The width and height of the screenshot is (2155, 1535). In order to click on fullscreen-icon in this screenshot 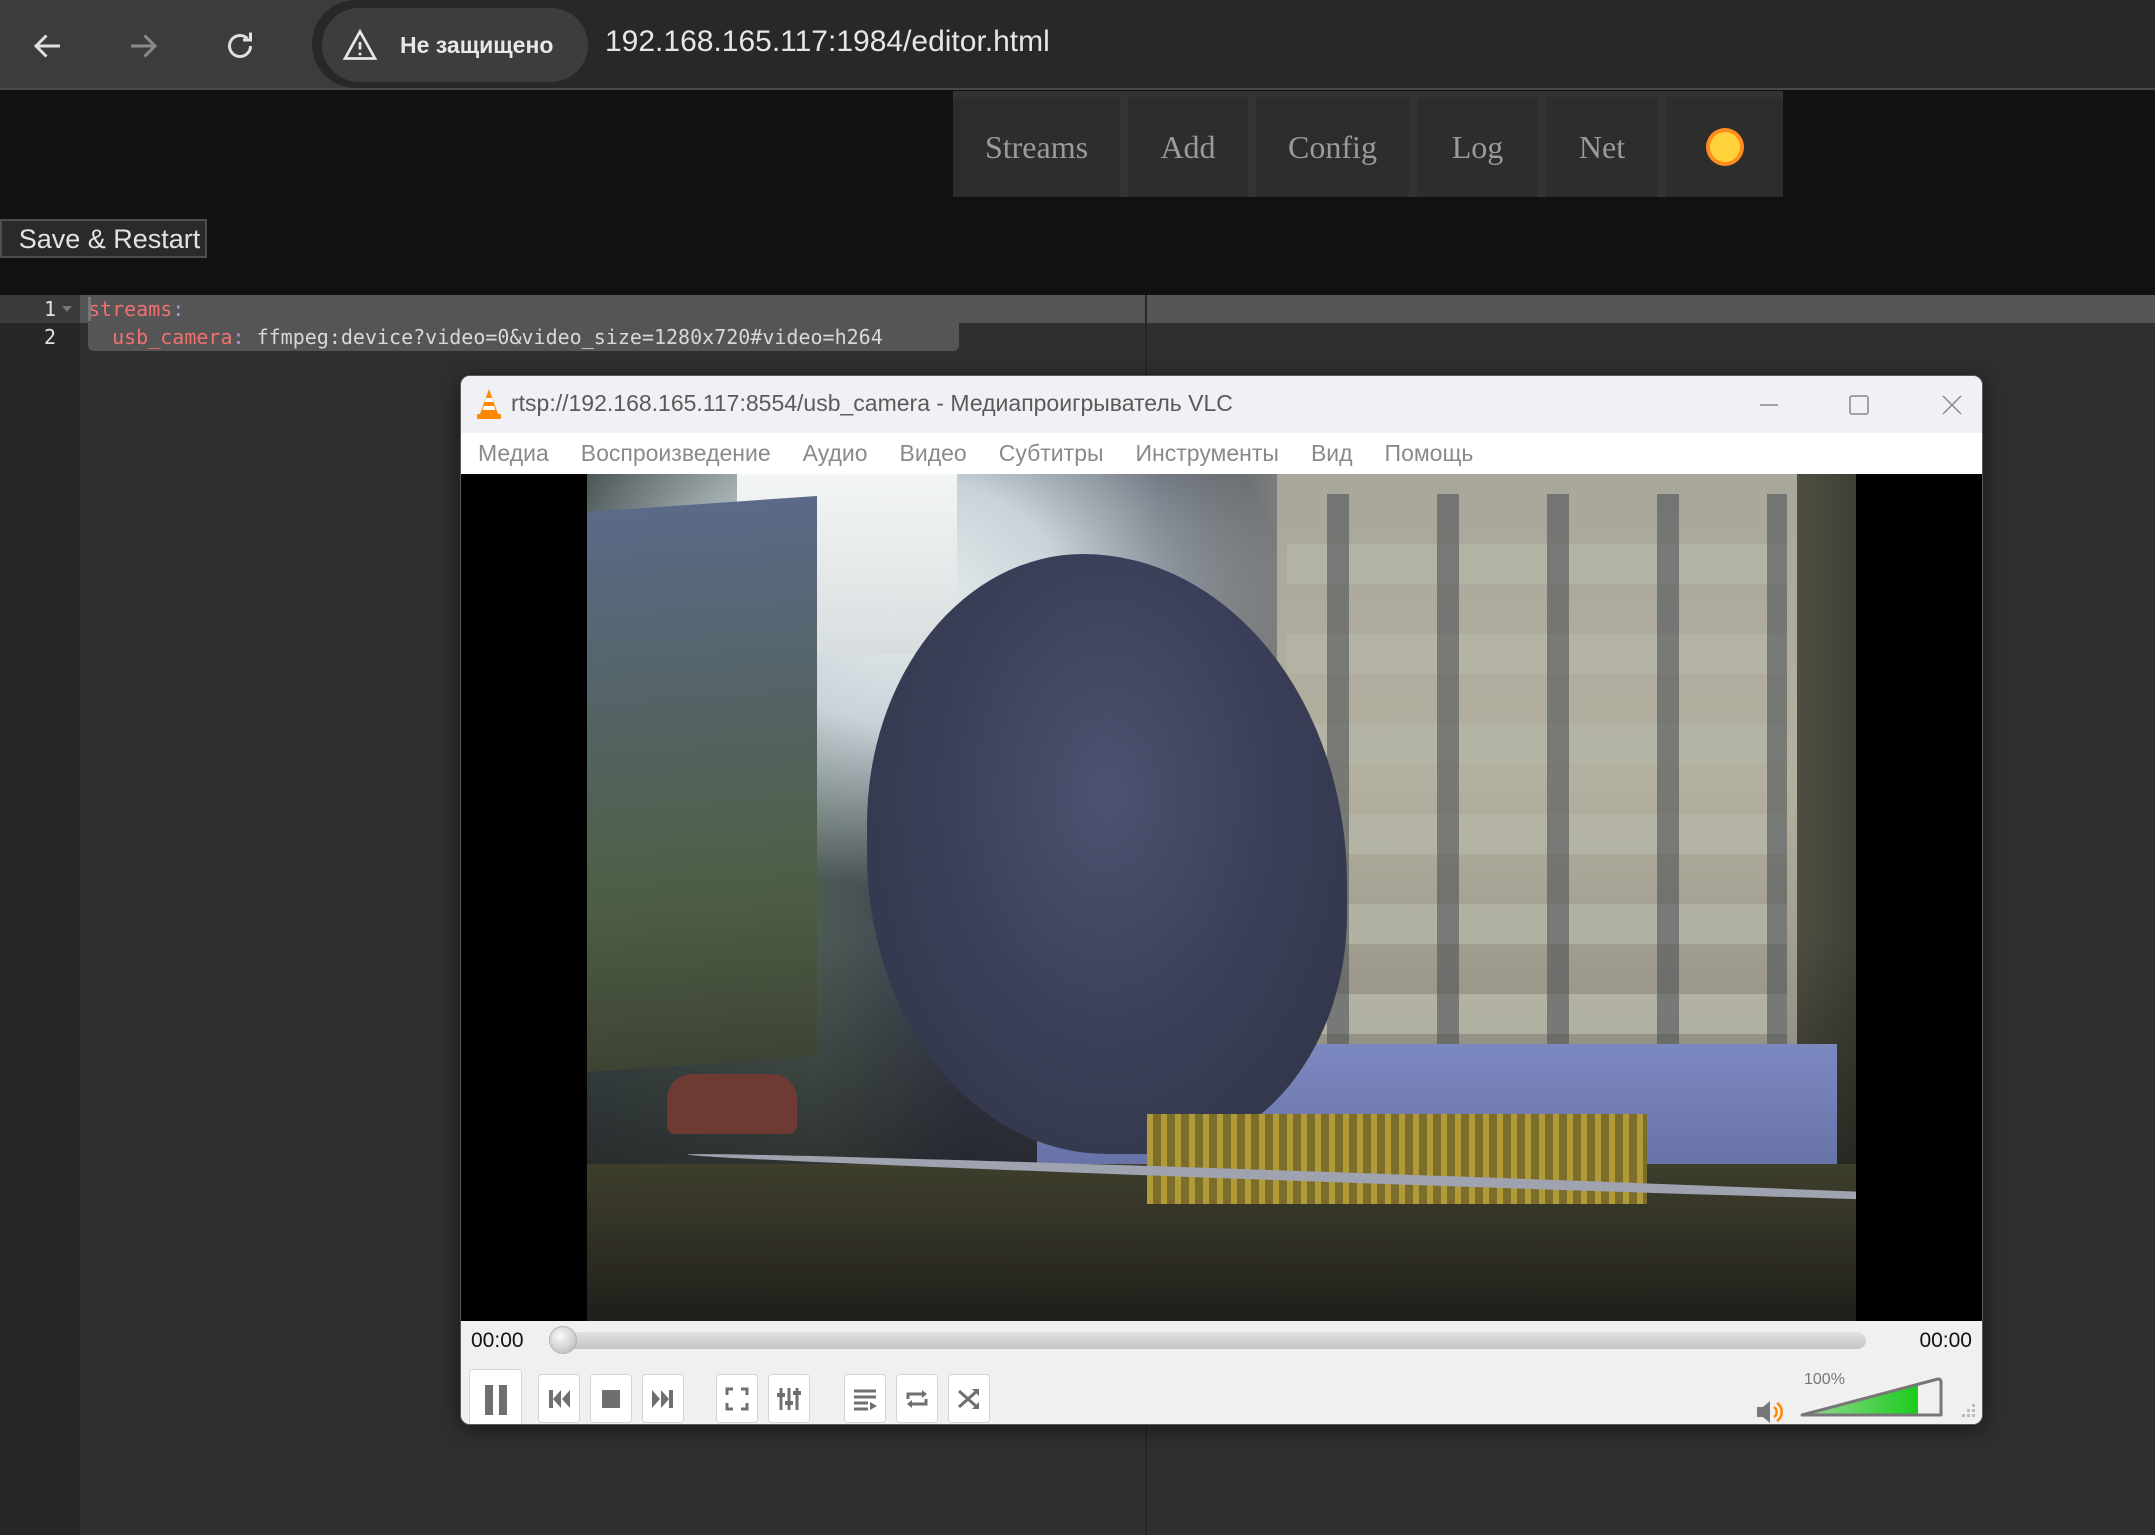, I will do `click(737, 1398)`.